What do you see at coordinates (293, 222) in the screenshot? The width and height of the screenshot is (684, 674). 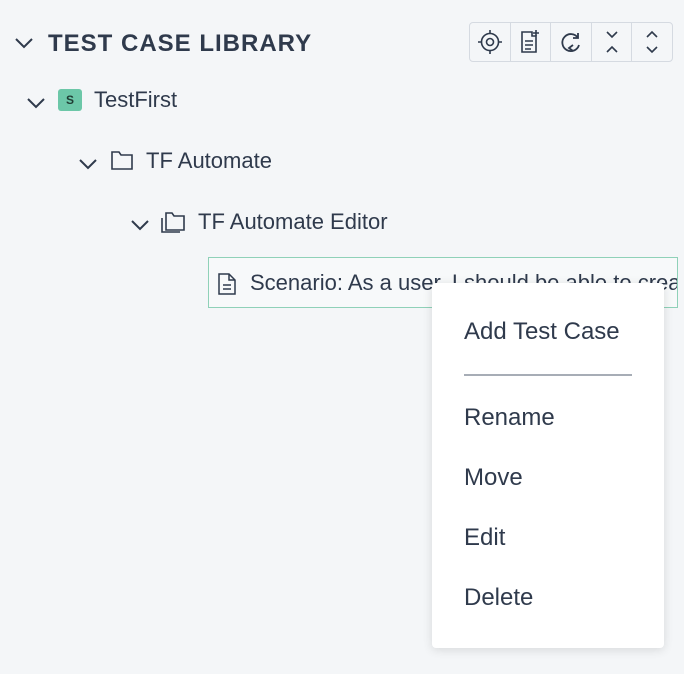 I see `tree-node-subfolder: TF Automate Editor` at bounding box center [293, 222].